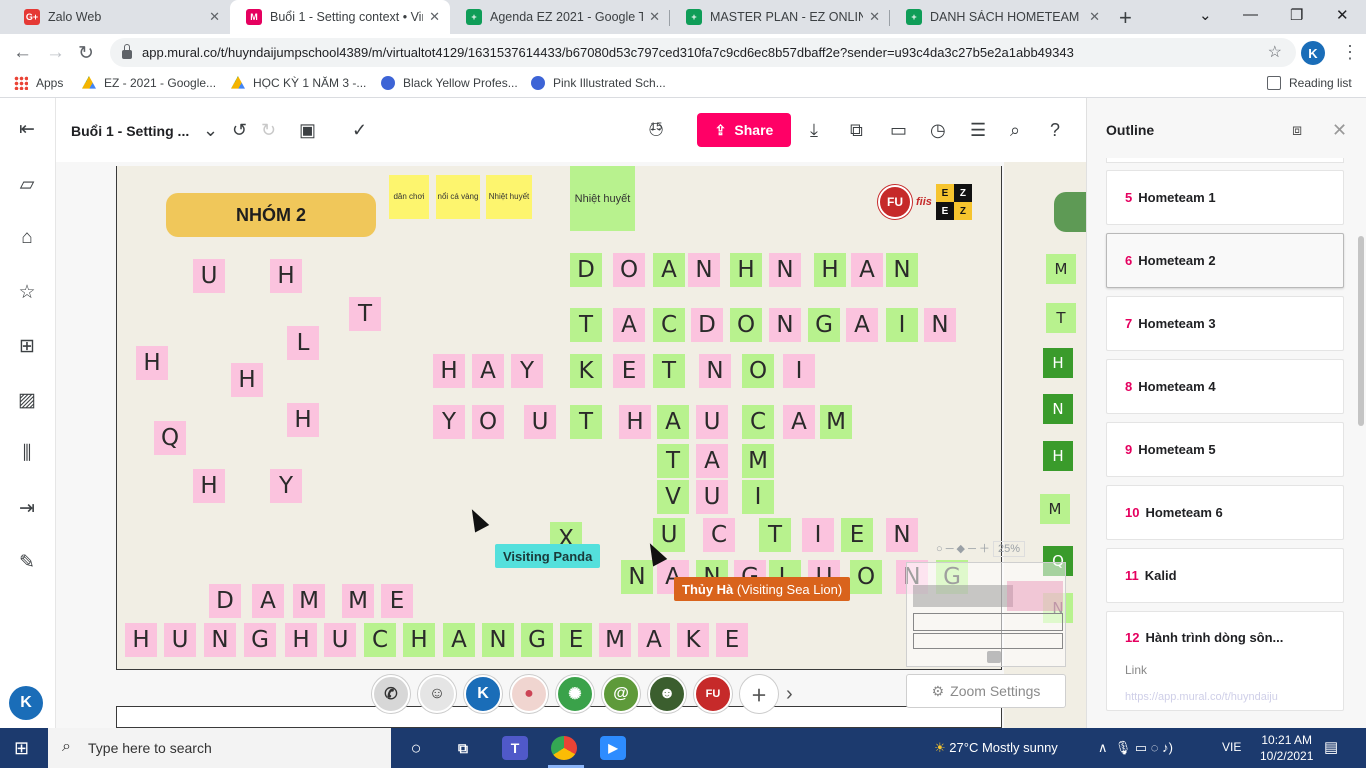  I want to click on fu-avatar: FU, so click(713, 694).